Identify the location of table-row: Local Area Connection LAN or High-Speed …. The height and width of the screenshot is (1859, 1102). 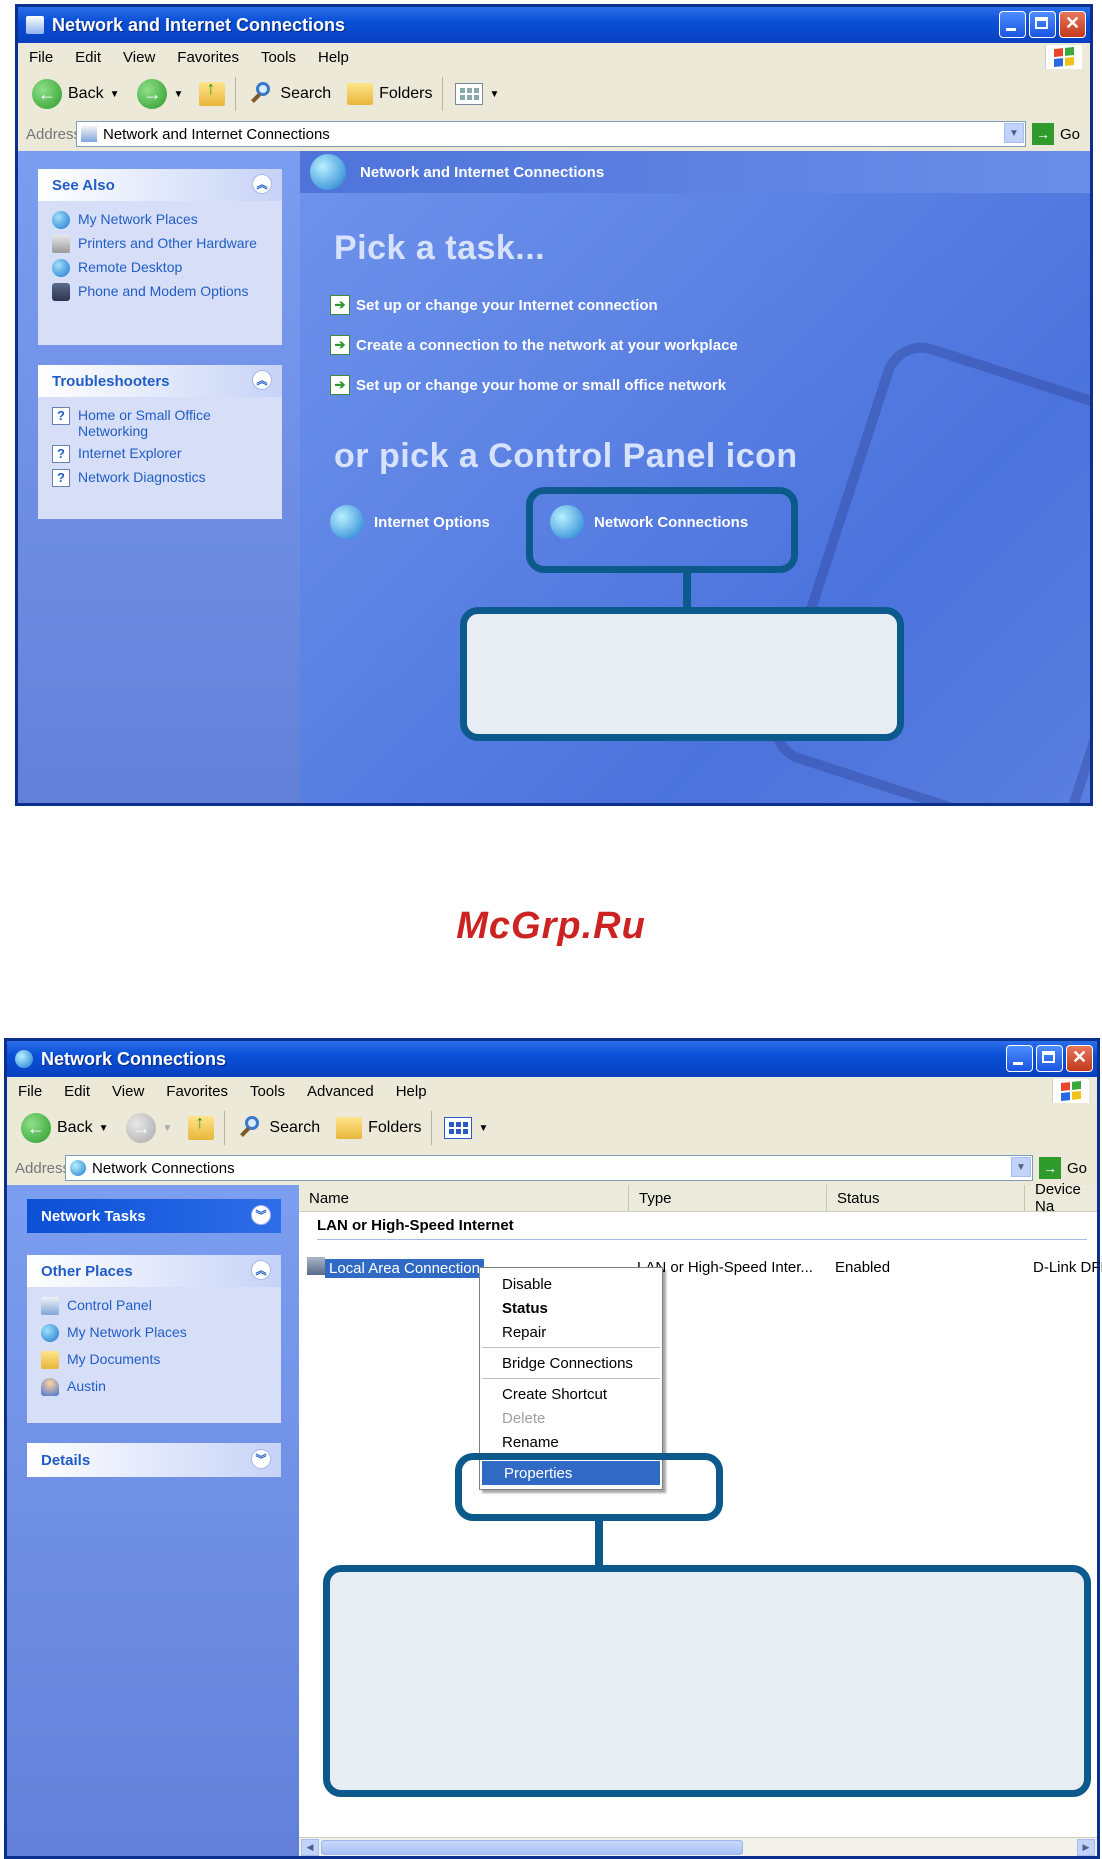
(700, 1268).